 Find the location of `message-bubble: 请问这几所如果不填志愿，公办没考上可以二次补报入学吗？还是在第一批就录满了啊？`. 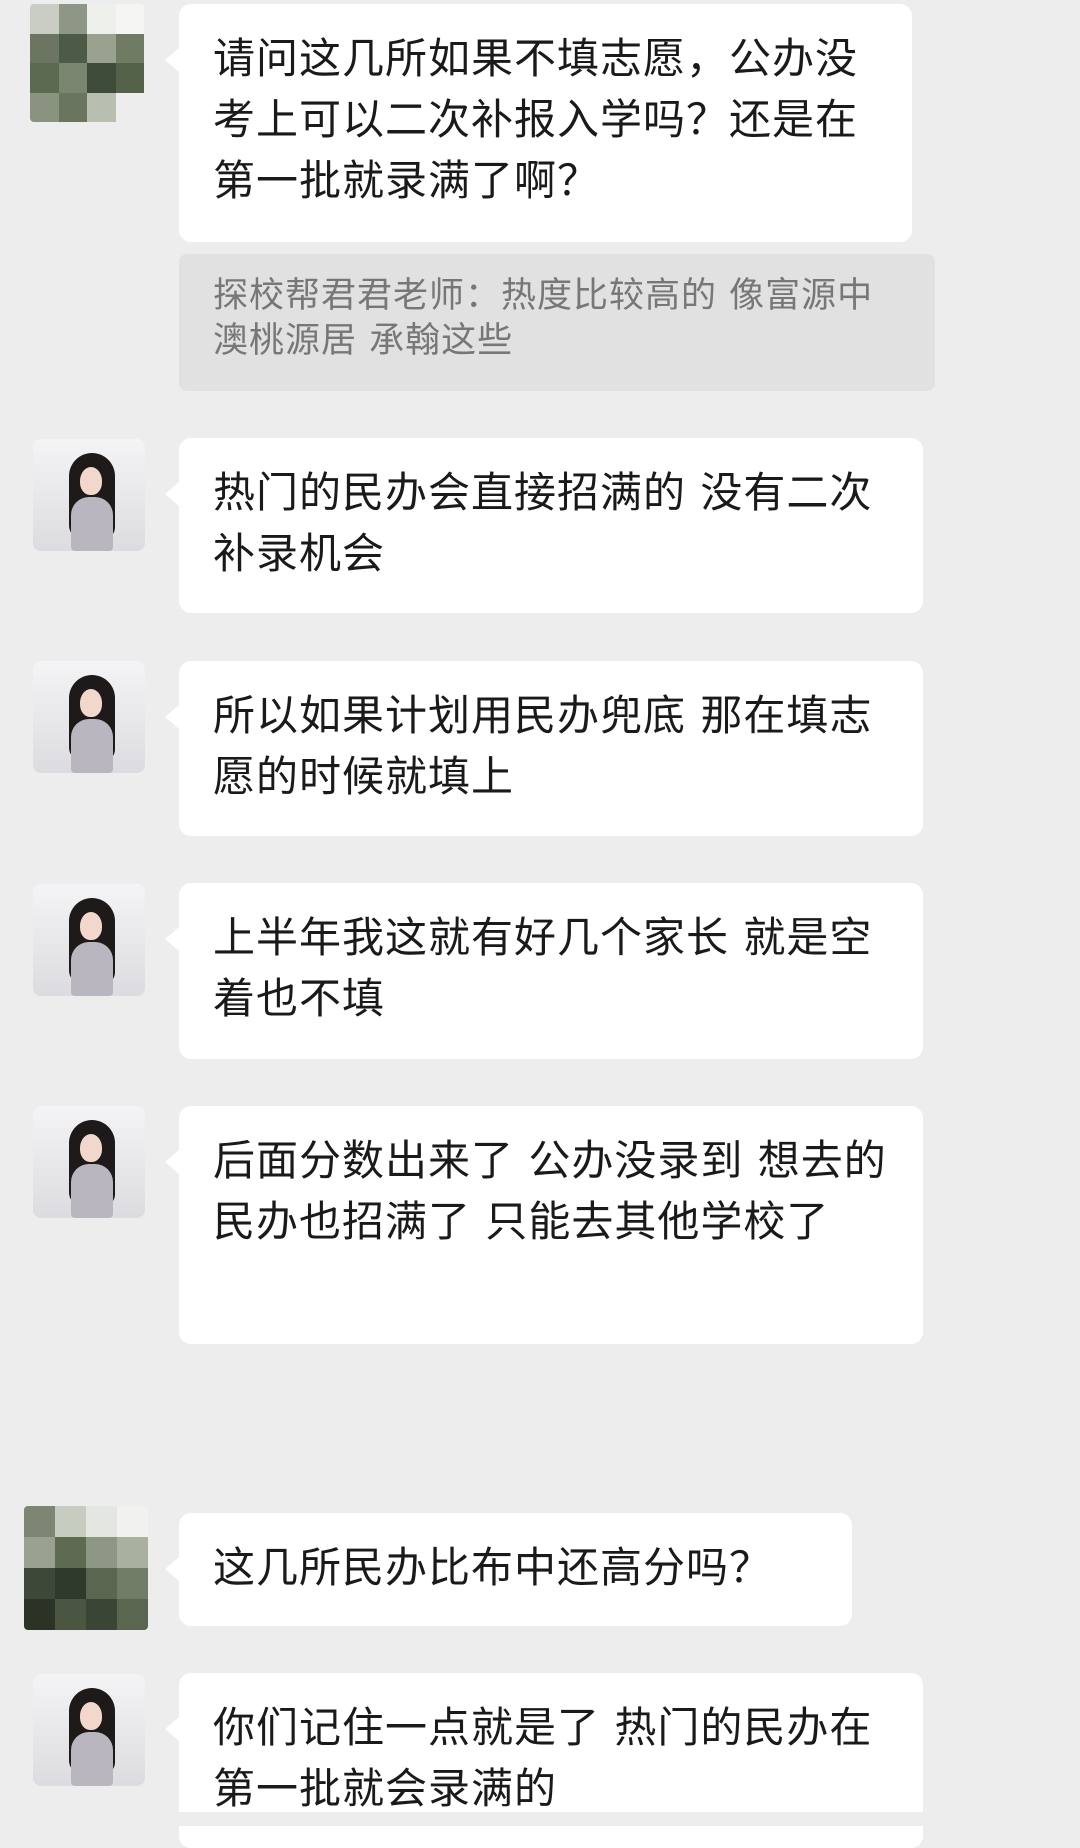

message-bubble: 请问这几所如果不填志愿，公办没考上可以二次补报入学吗？还是在第一批就录满了啊？ is located at coordinates (538, 123).